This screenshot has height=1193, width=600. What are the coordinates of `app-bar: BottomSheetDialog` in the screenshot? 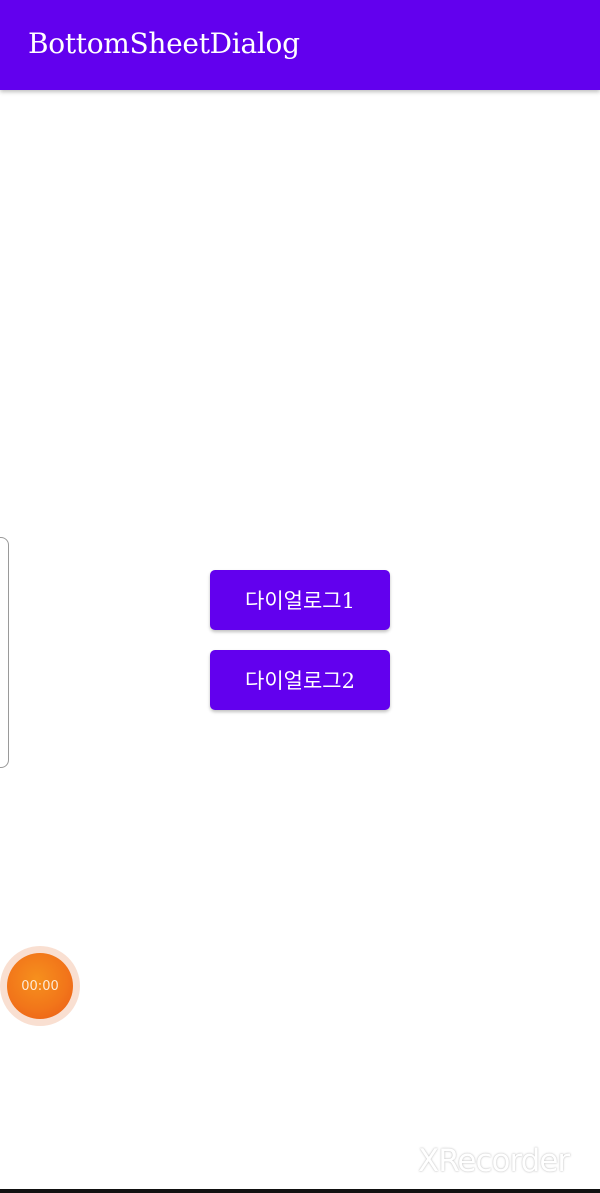 It's located at (300, 45).